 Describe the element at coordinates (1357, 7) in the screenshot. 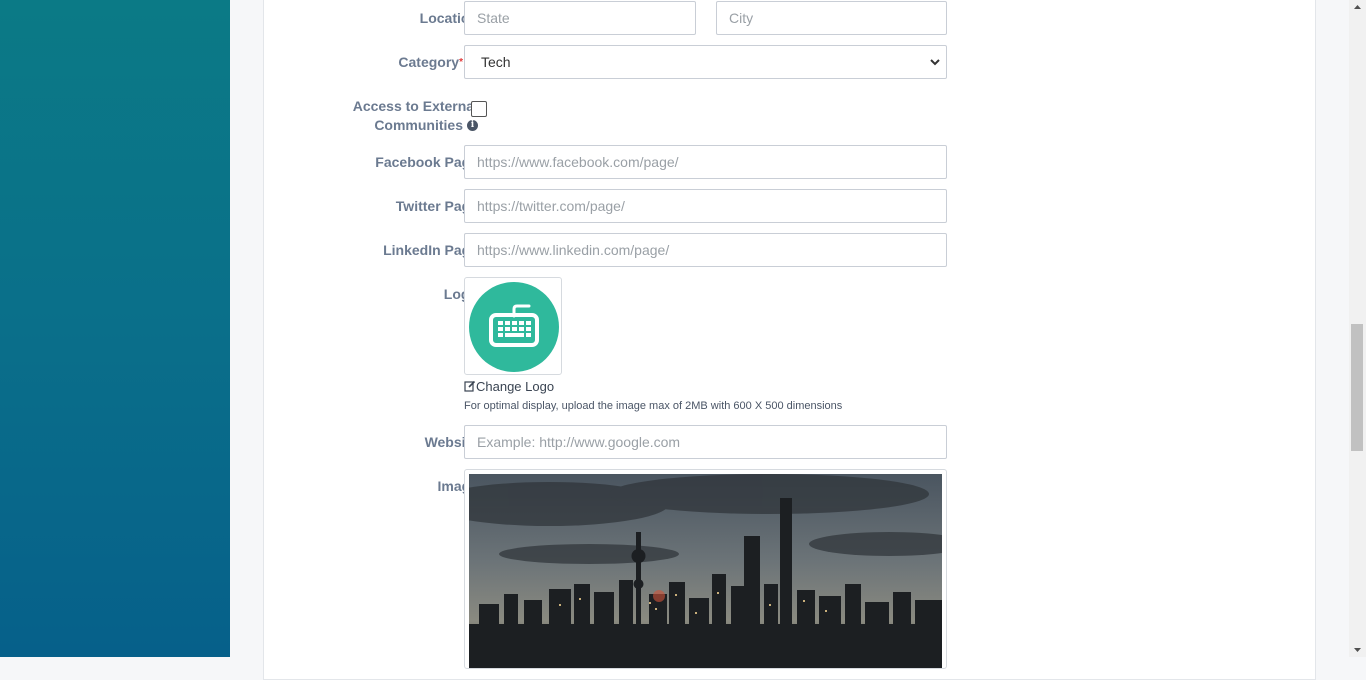

I see `scroll-up-icon` at that location.